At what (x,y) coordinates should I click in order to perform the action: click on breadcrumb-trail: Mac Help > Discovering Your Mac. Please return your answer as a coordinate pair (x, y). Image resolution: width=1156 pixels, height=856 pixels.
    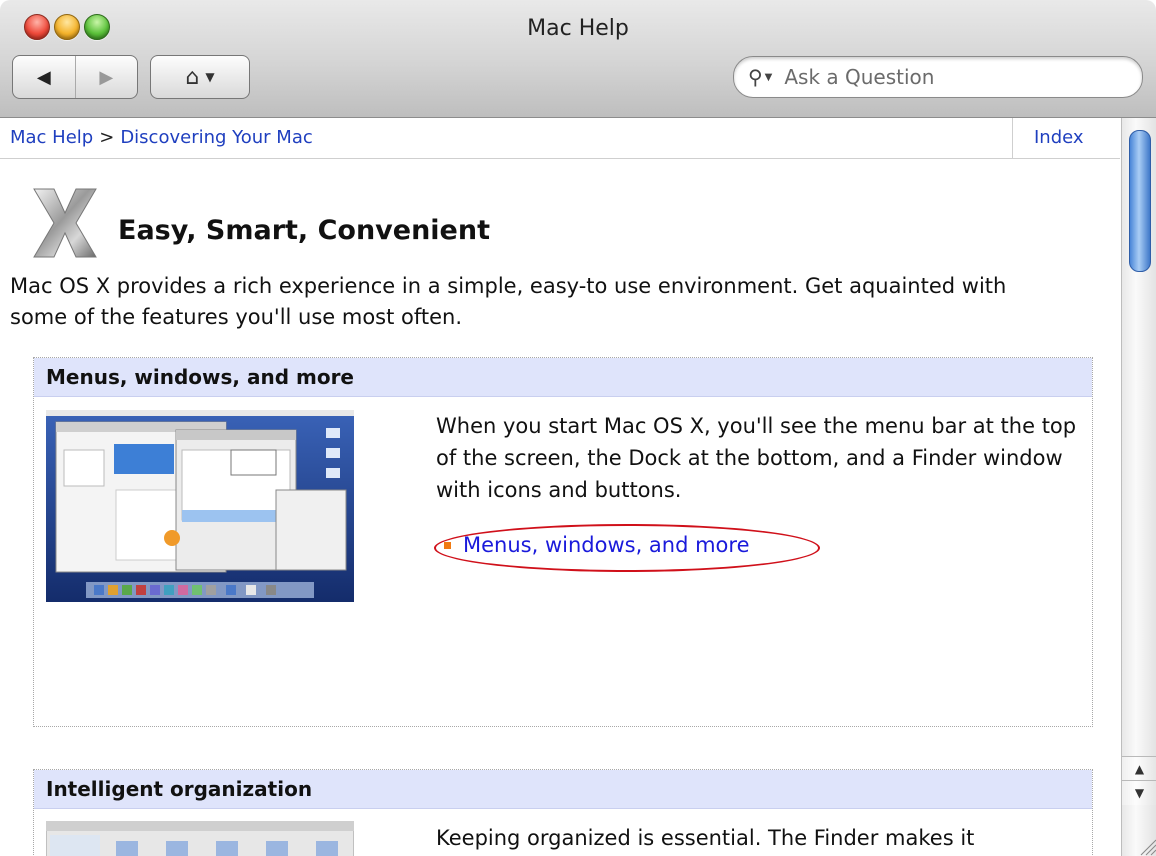
    Looking at the image, I should click on (161, 137).